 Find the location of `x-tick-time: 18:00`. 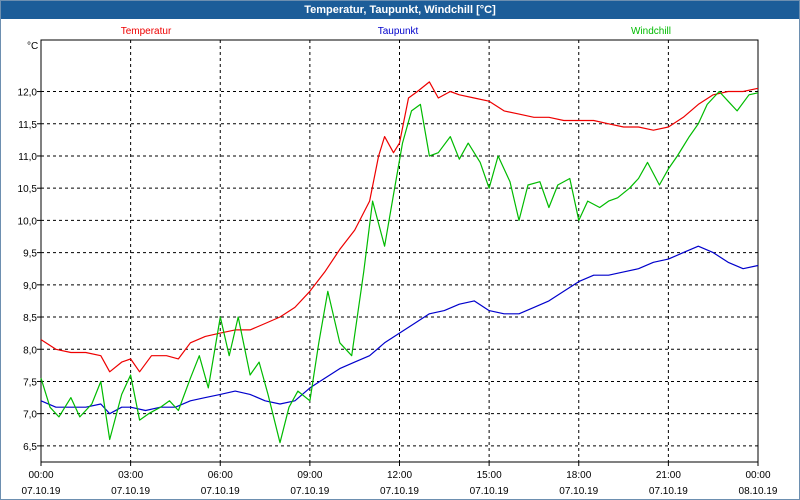

x-tick-time: 18:00 is located at coordinates (578, 475).